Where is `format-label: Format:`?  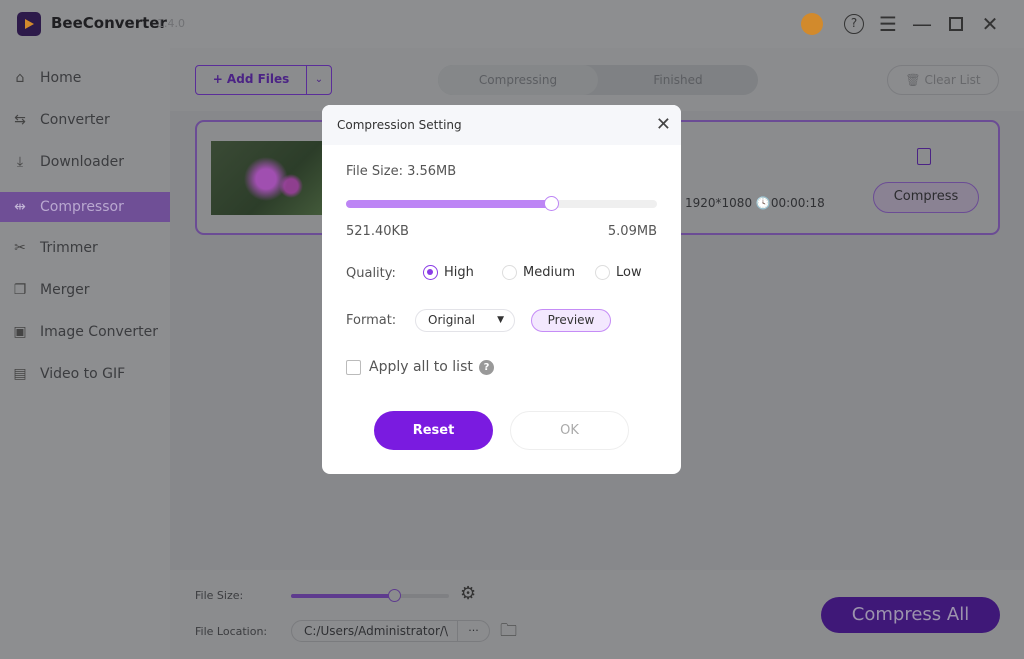 format-label: Format: is located at coordinates (371, 320).